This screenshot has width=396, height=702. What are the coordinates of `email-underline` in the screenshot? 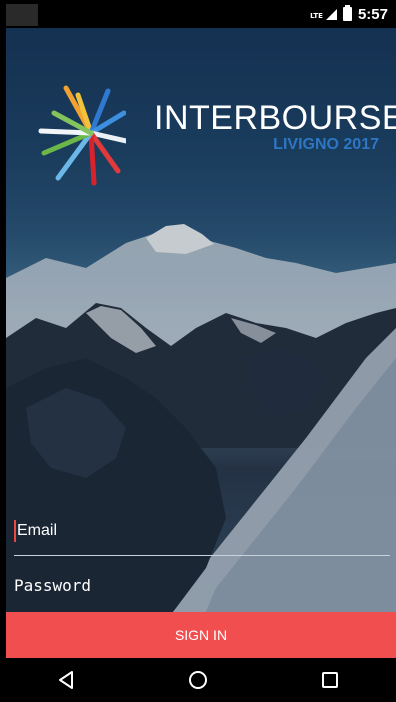 It's located at (202, 555).